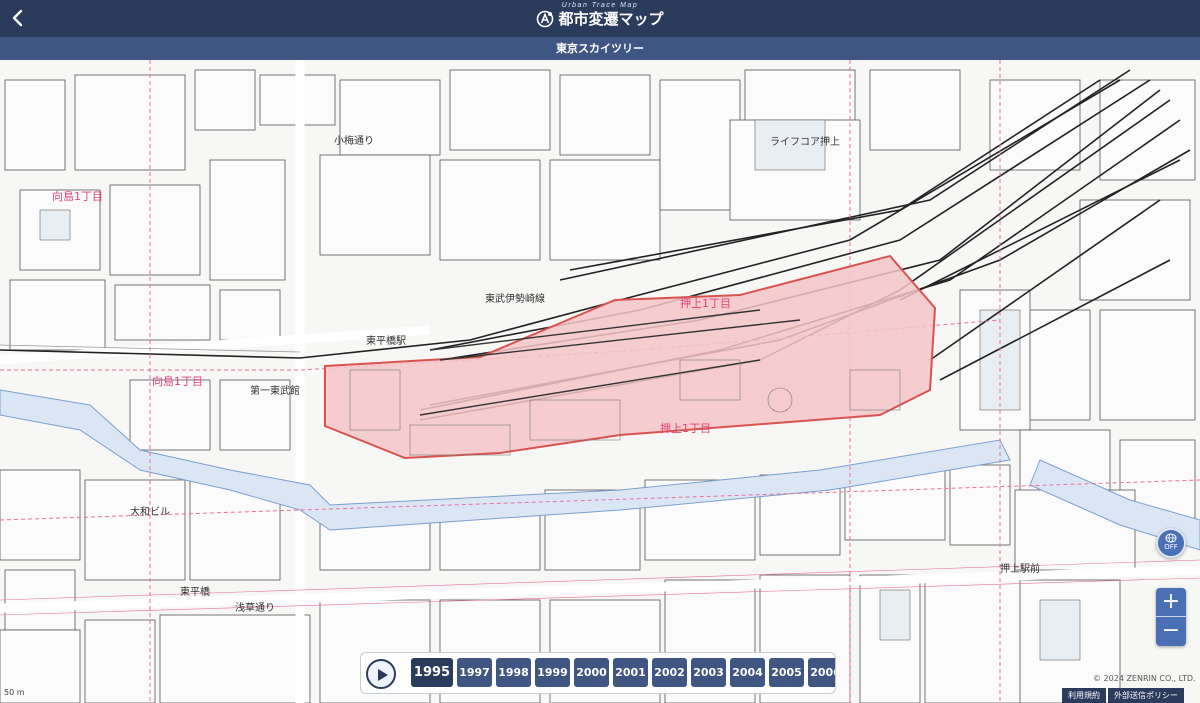 This screenshot has width=1200, height=703. Describe the element at coordinates (1084, 695) in the screenshot. I see `terms-link: 利用規約` at that location.